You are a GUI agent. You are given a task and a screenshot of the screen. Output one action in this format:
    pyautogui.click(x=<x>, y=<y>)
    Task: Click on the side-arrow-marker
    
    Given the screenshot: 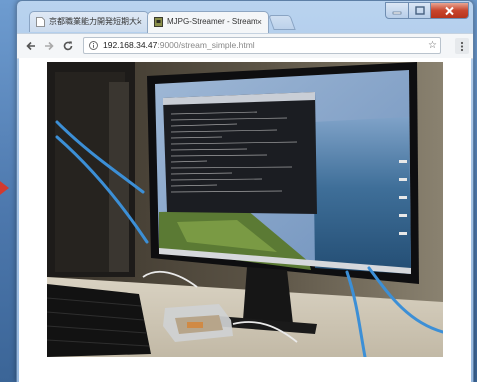 What is the action you would take?
    pyautogui.click(x=4, y=188)
    